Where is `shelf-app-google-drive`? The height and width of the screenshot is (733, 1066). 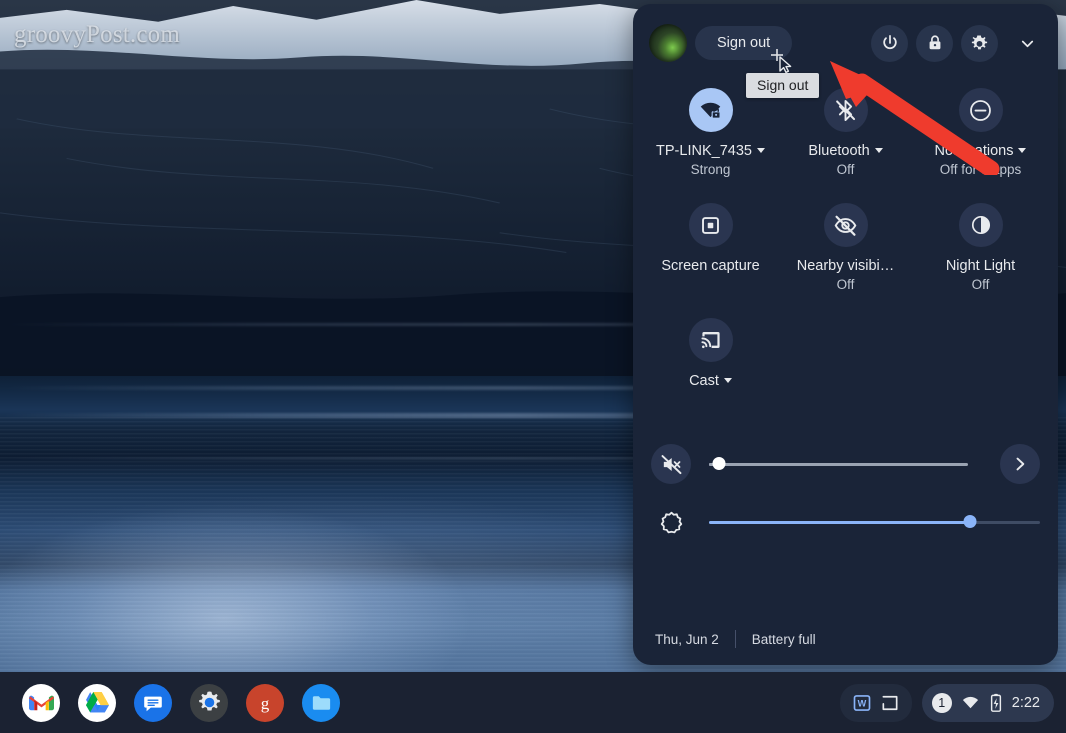 shelf-app-google-drive is located at coordinates (97, 702).